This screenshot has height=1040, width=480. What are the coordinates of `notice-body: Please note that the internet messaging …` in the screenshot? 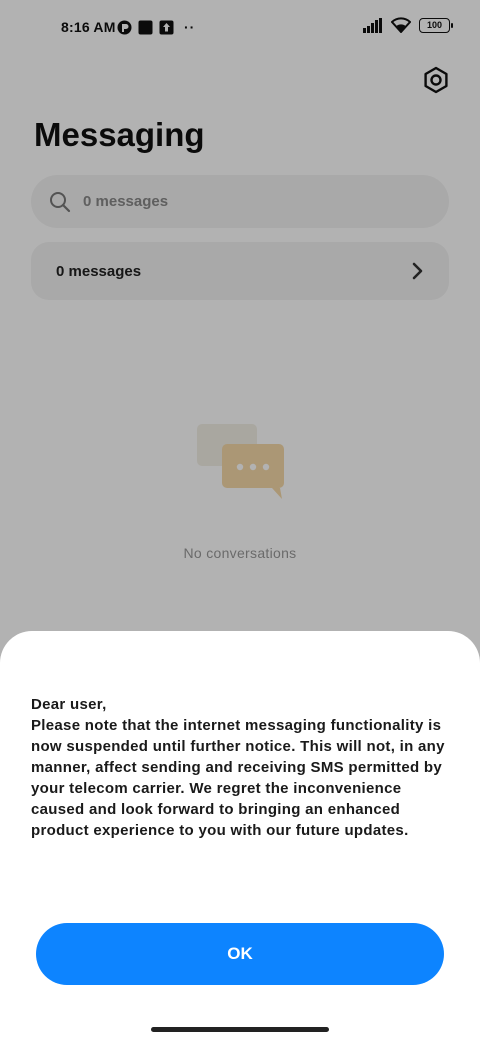 It's located at (238, 778).